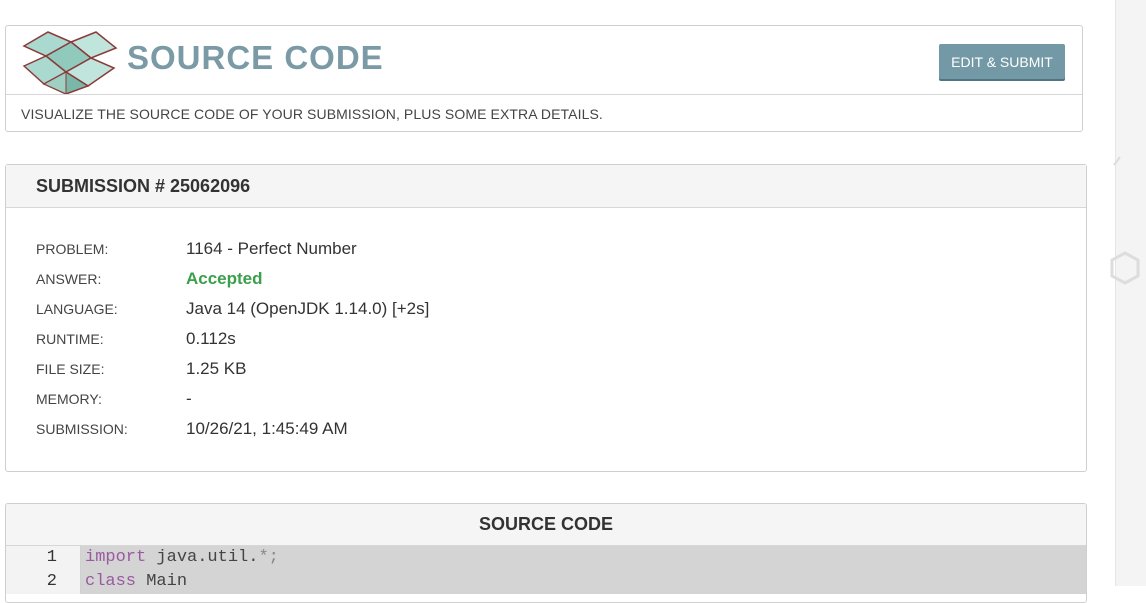 The width and height of the screenshot is (1146, 603). I want to click on edit-and-submit-button: EDIT & SUBMIT, so click(1002, 61).